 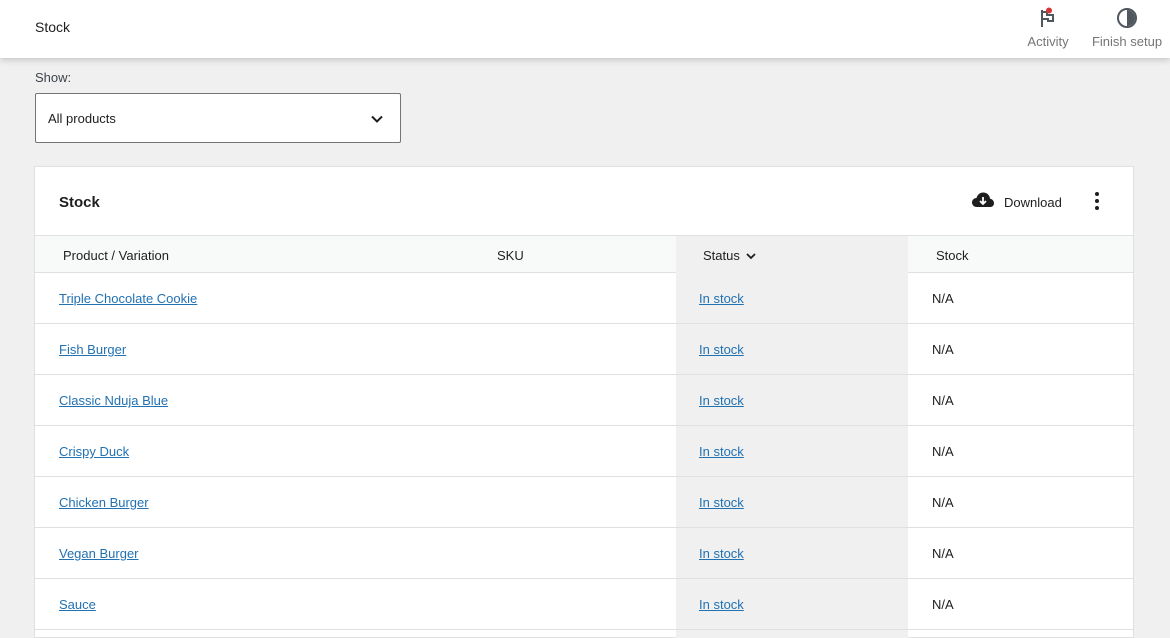 I want to click on top-bar: Stock Activity Finish setup, so click(x=585, y=29).